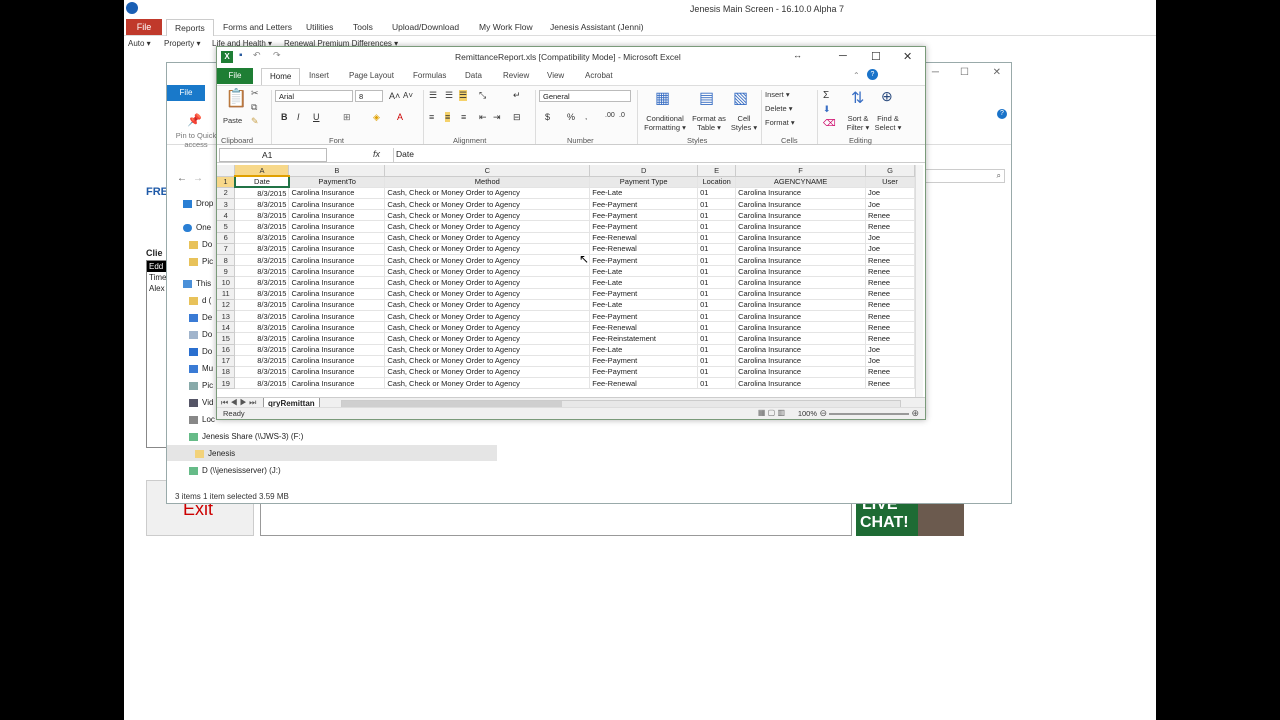 This screenshot has height=720, width=1280. Describe the element at coordinates (829, 123) in the screenshot. I see `clear-icon: ⌫` at that location.